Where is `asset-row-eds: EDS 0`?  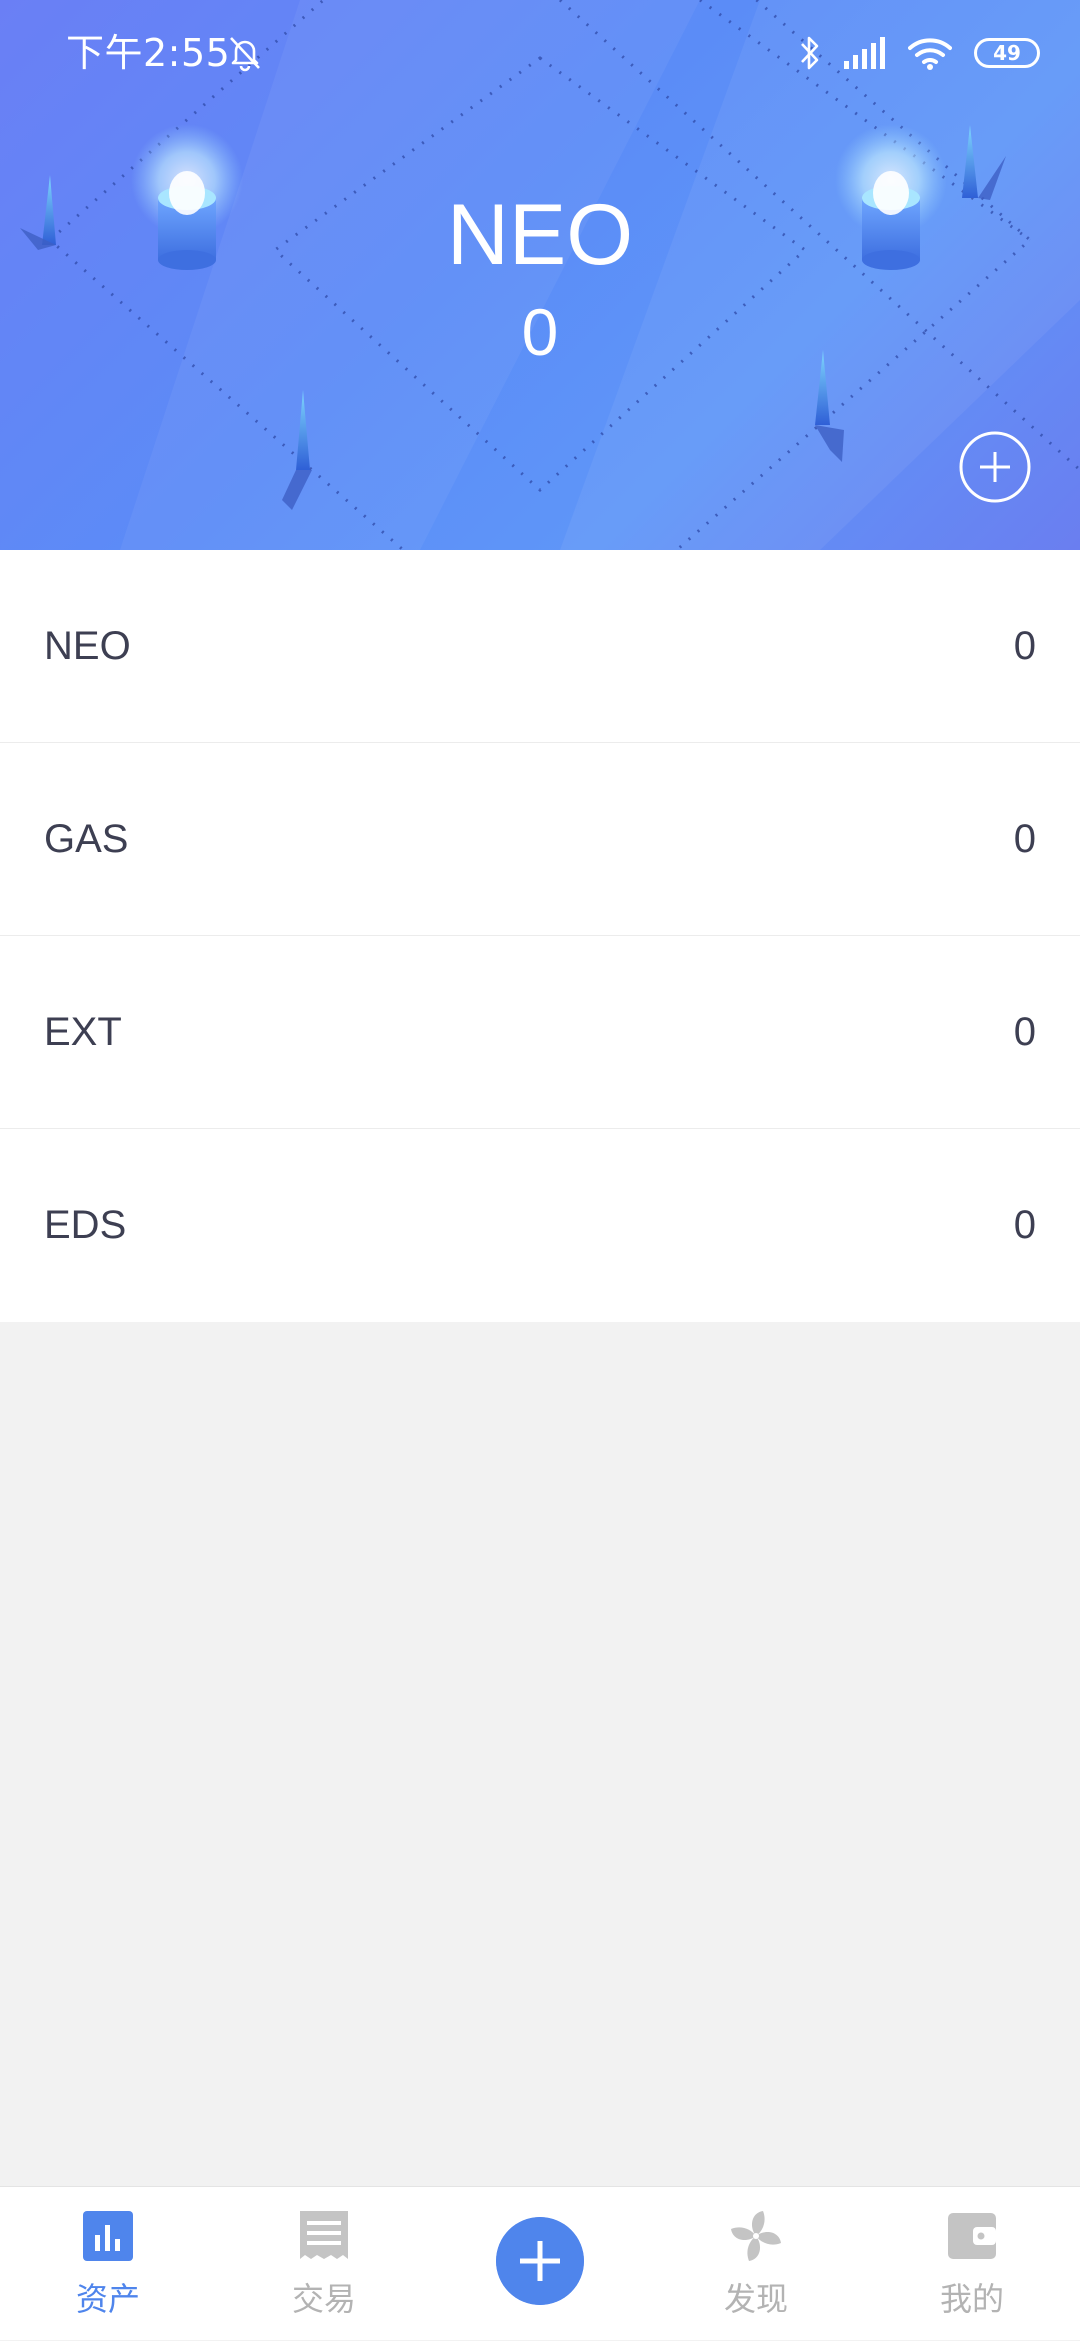
asset-row-eds: EDS 0 is located at coordinates (540, 1225).